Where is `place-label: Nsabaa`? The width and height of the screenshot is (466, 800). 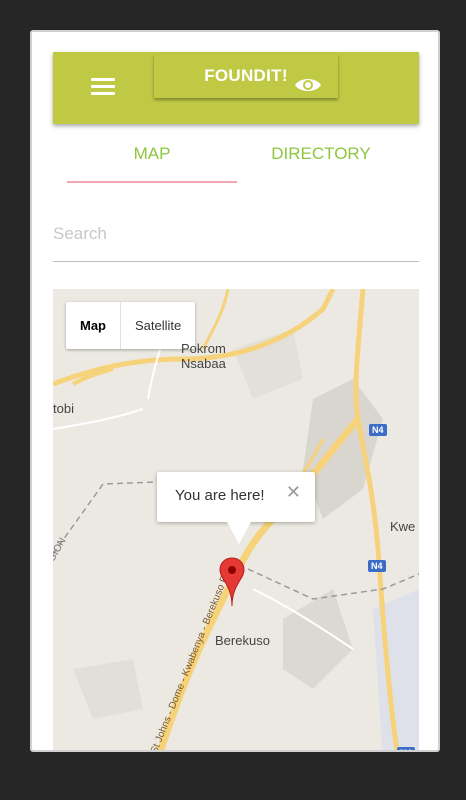
place-label: Nsabaa is located at coordinates (203, 363).